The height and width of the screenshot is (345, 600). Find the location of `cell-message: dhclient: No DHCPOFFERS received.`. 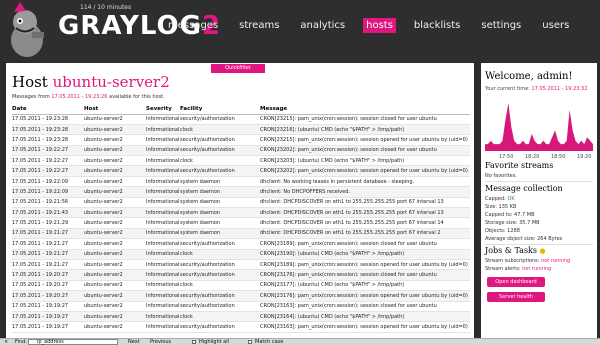

cell-message: dhclient: No DHCPOFFERS received. is located at coordinates (365, 192).